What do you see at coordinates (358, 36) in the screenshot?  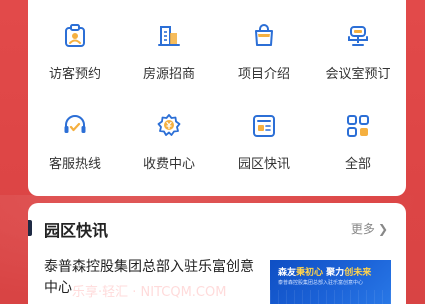 I see `meeting-chair-icon` at bounding box center [358, 36].